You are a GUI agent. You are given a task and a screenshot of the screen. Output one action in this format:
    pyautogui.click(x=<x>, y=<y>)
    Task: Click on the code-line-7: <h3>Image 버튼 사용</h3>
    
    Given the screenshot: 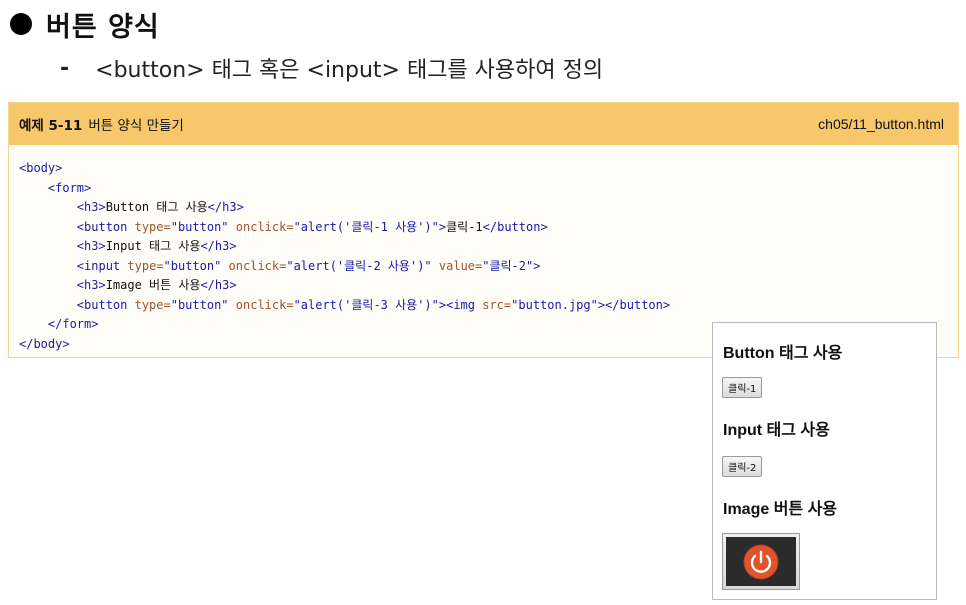 What is the action you would take?
    pyautogui.click(x=156, y=285)
    